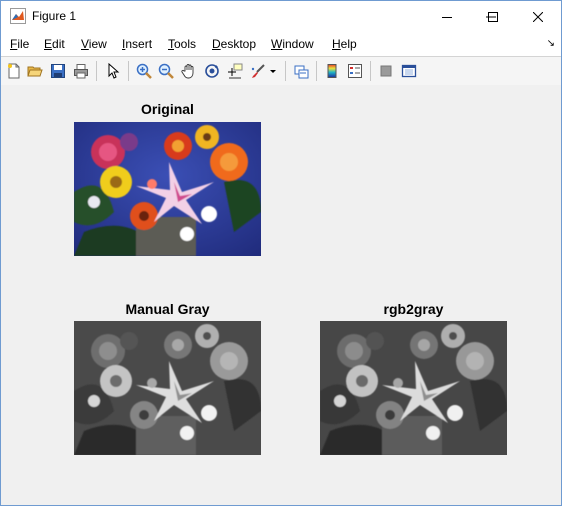  I want to click on brush-button, so click(258, 71).